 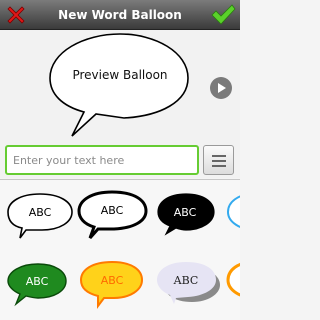 I want to click on balloon-style-partial-orange, so click(x=232, y=284).